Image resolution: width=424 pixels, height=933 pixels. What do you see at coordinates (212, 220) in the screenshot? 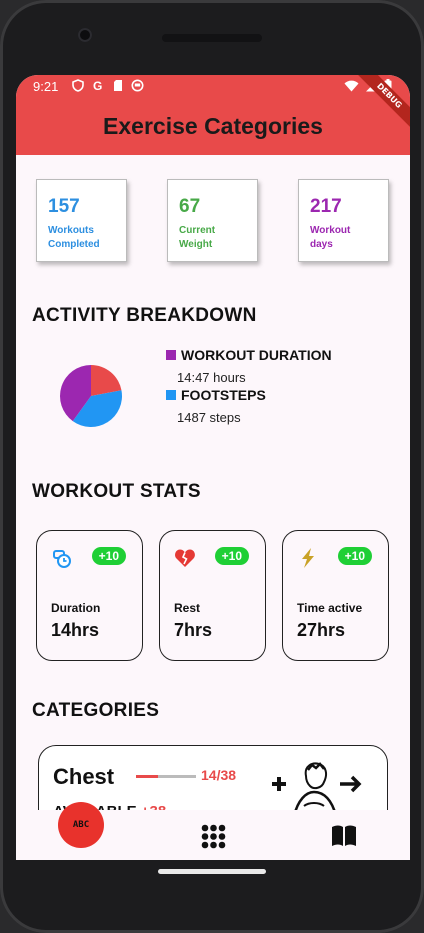
I see `summary-card-weight: 67 Current Weight` at bounding box center [212, 220].